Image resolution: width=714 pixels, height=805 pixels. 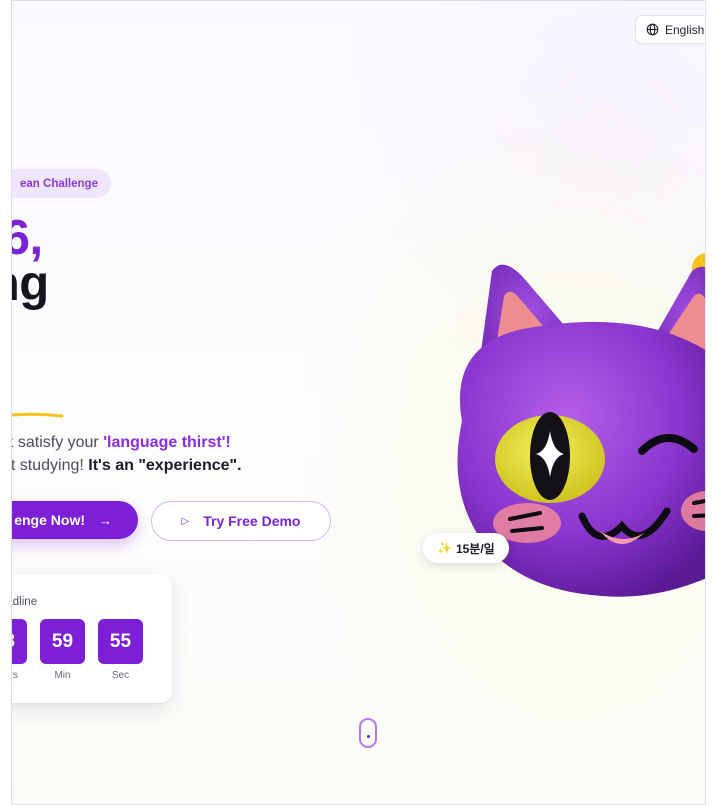 I want to click on countdown-label: eadline, so click(x=25, y=602).